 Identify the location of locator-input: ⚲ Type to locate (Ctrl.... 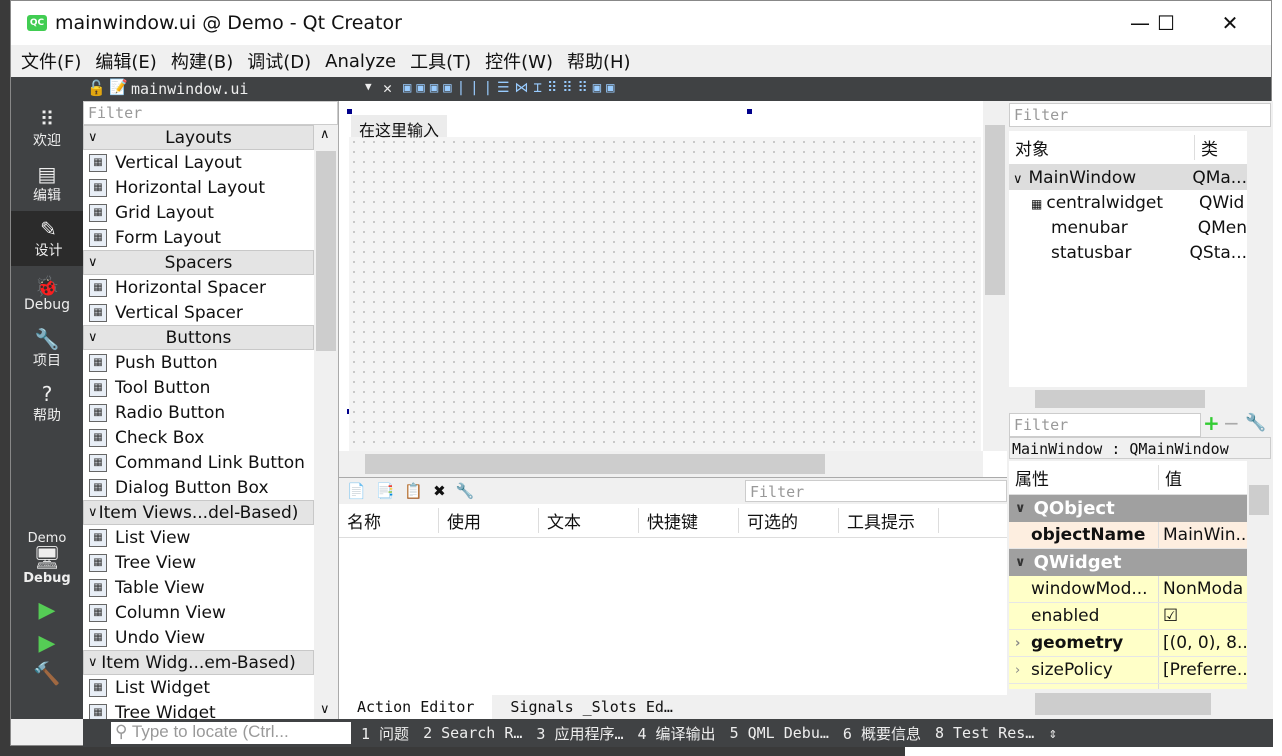
(231, 733).